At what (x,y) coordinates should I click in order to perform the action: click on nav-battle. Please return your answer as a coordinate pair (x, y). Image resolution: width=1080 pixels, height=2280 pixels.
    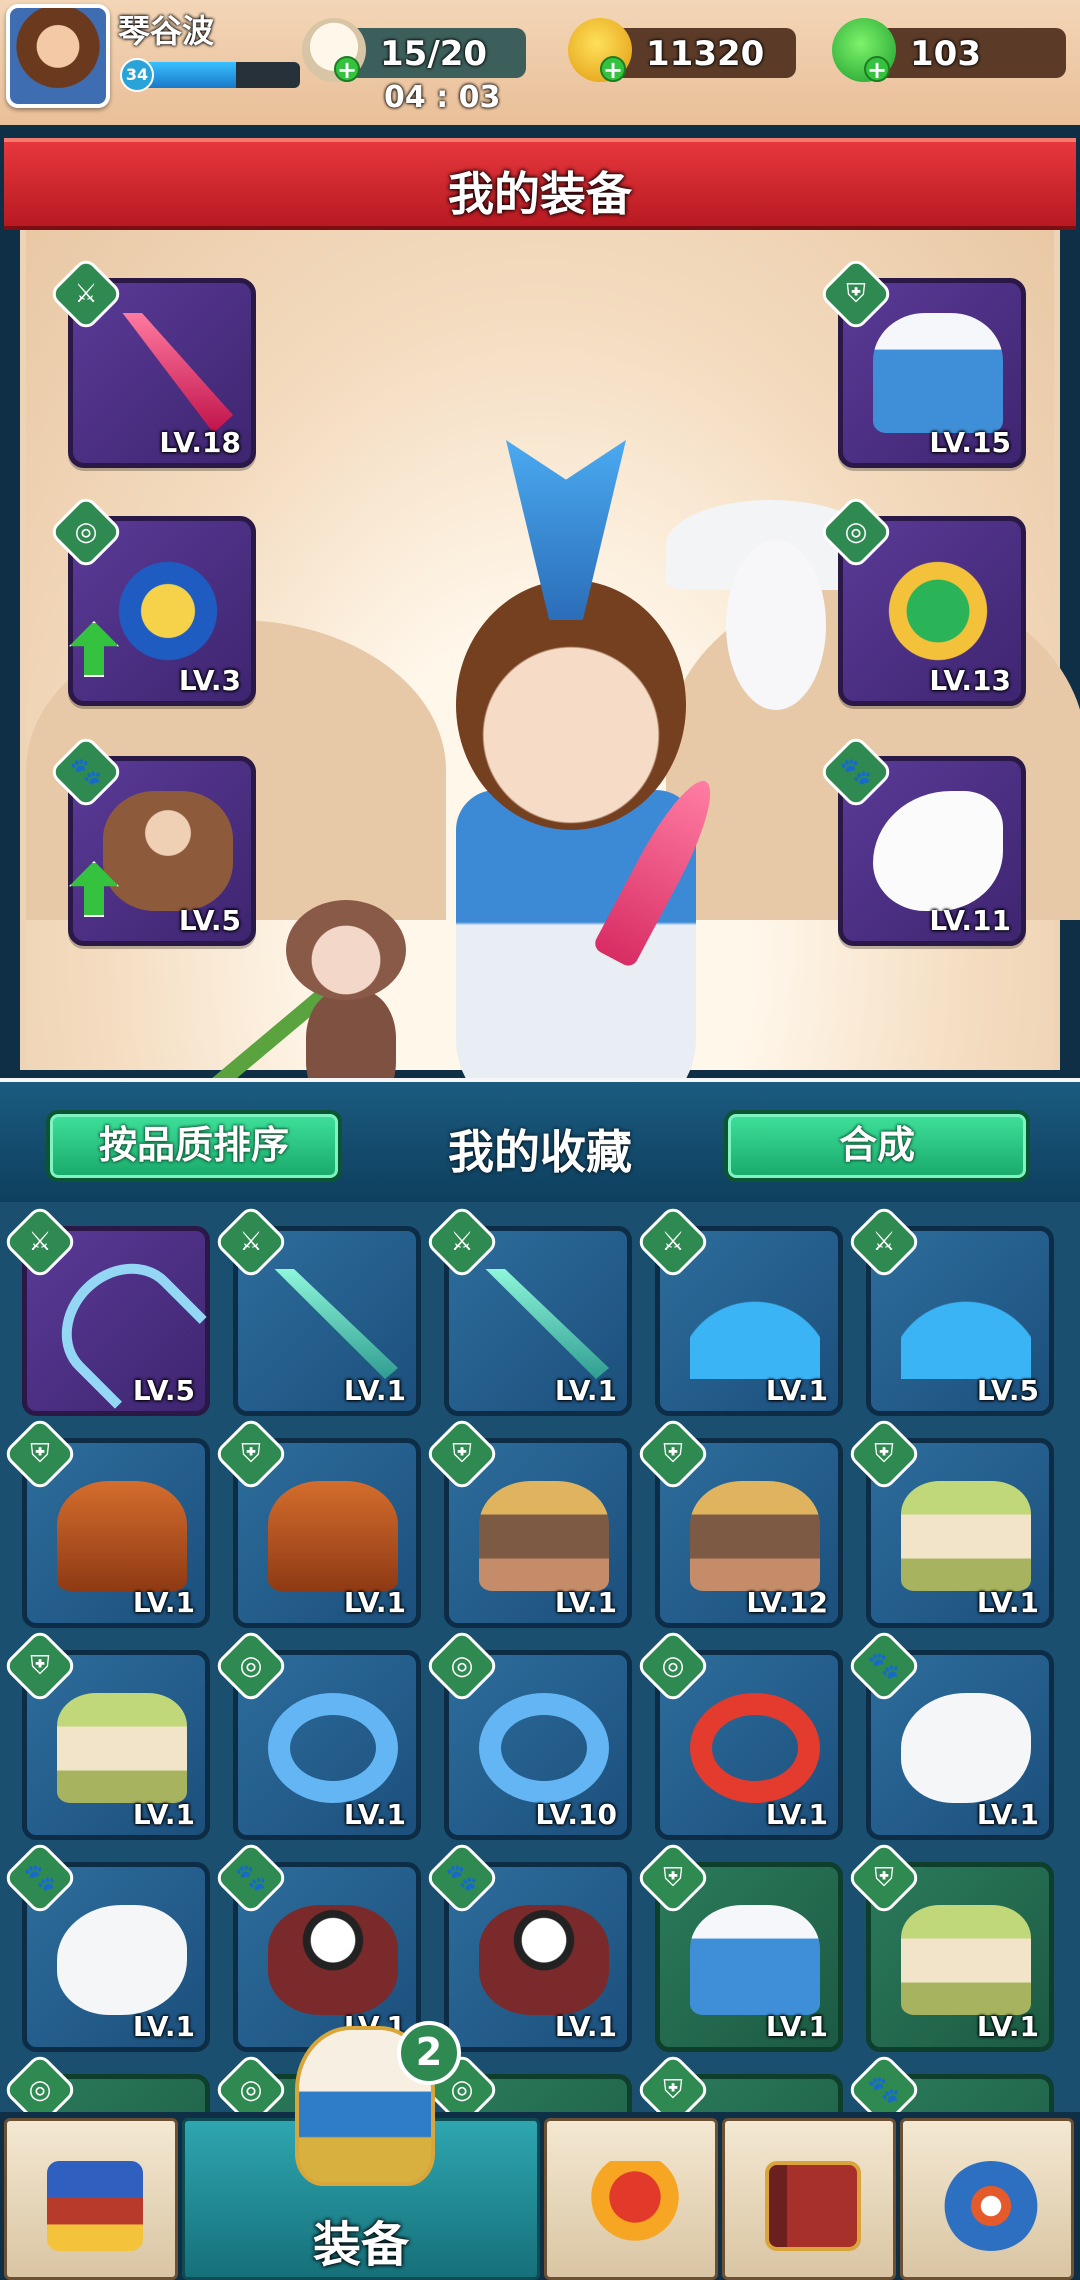
    Looking at the image, I should click on (631, 2199).